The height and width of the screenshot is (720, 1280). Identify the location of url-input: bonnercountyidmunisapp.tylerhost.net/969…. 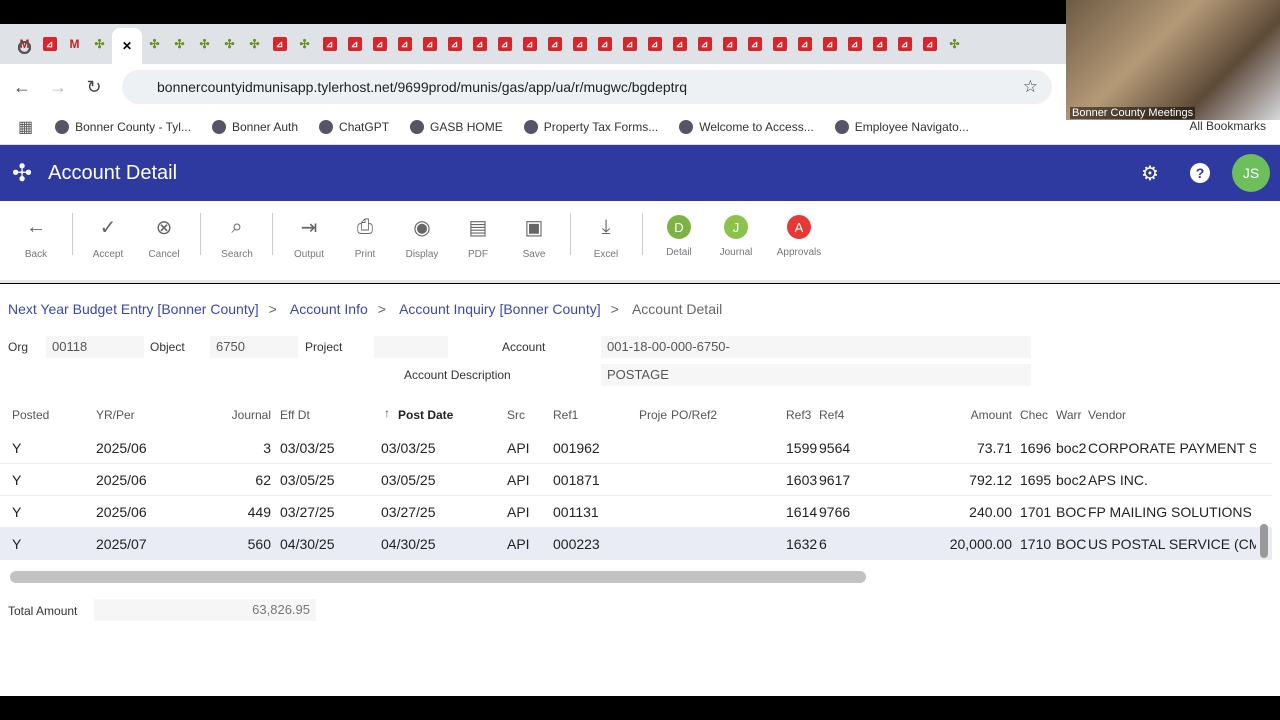
(587, 87).